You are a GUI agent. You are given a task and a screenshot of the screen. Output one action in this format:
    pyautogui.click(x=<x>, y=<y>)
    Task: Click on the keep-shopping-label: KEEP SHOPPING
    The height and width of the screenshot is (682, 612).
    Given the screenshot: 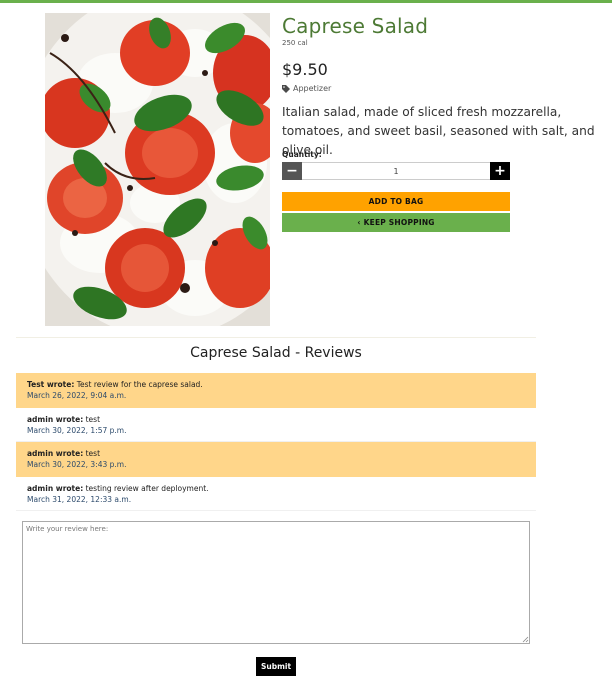 What is the action you would take?
    pyautogui.click(x=399, y=222)
    